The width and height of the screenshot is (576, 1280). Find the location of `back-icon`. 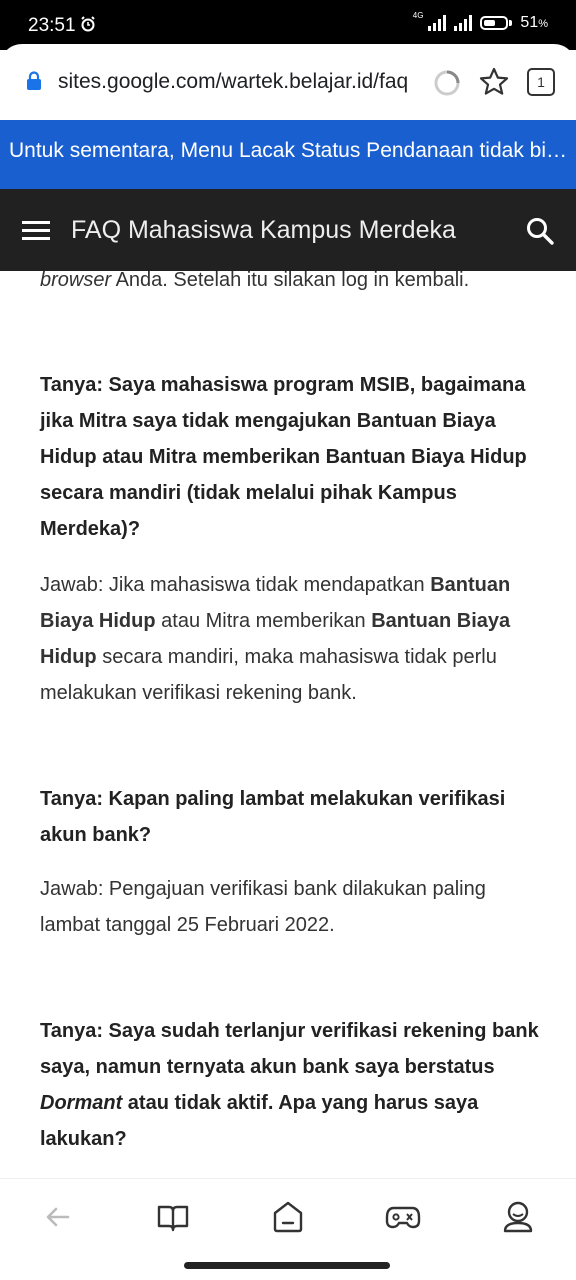

back-icon is located at coordinates (58, 1217).